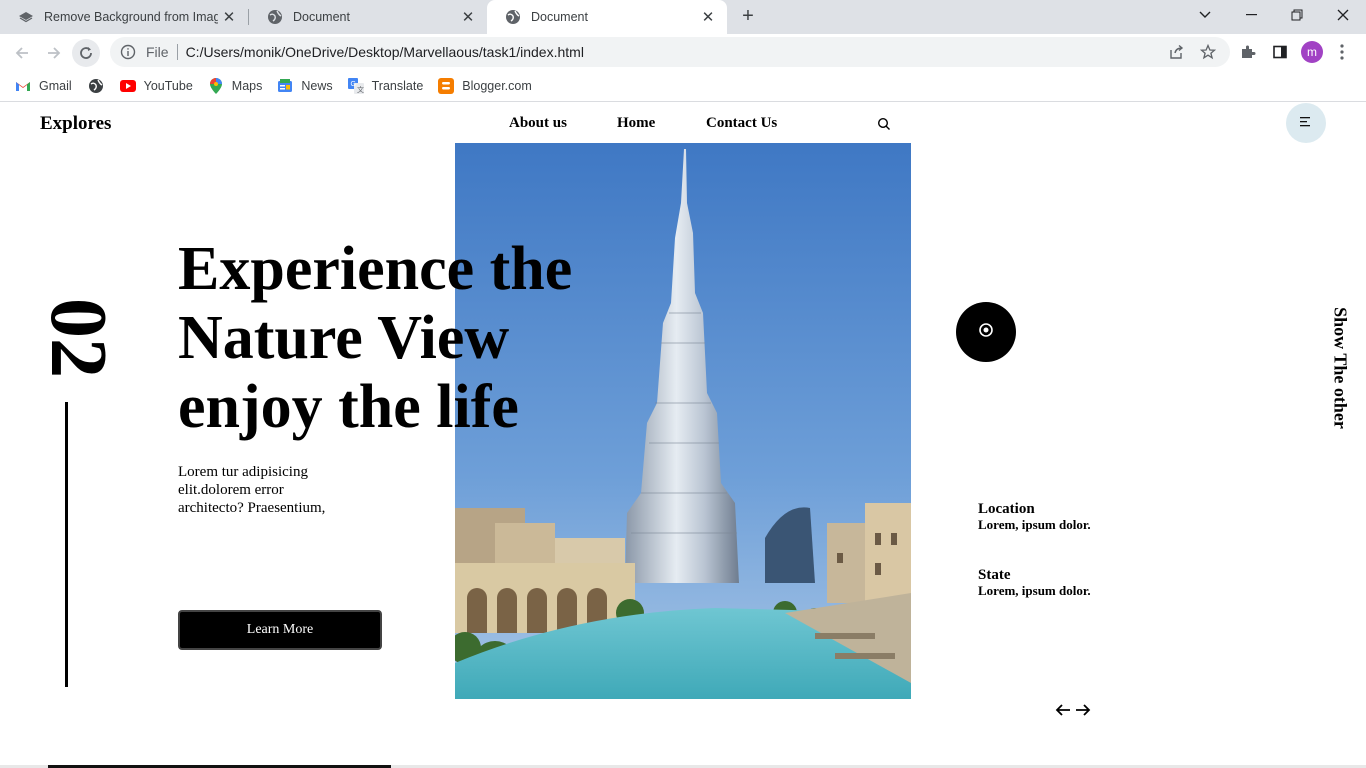 The height and width of the screenshot is (768, 1366). What do you see at coordinates (86, 53) in the screenshot?
I see `reload-icon` at bounding box center [86, 53].